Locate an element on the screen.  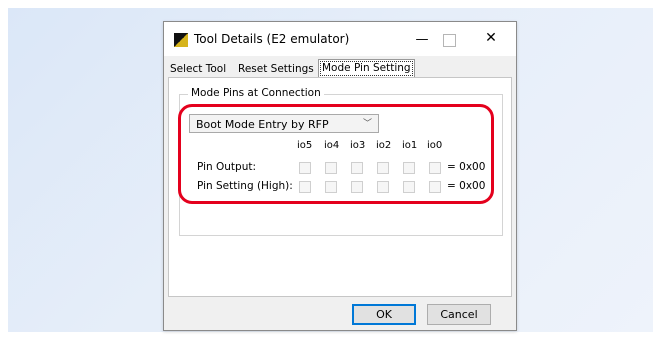
window-title: Tool Details (E2 emulator) is located at coordinates (272, 39).